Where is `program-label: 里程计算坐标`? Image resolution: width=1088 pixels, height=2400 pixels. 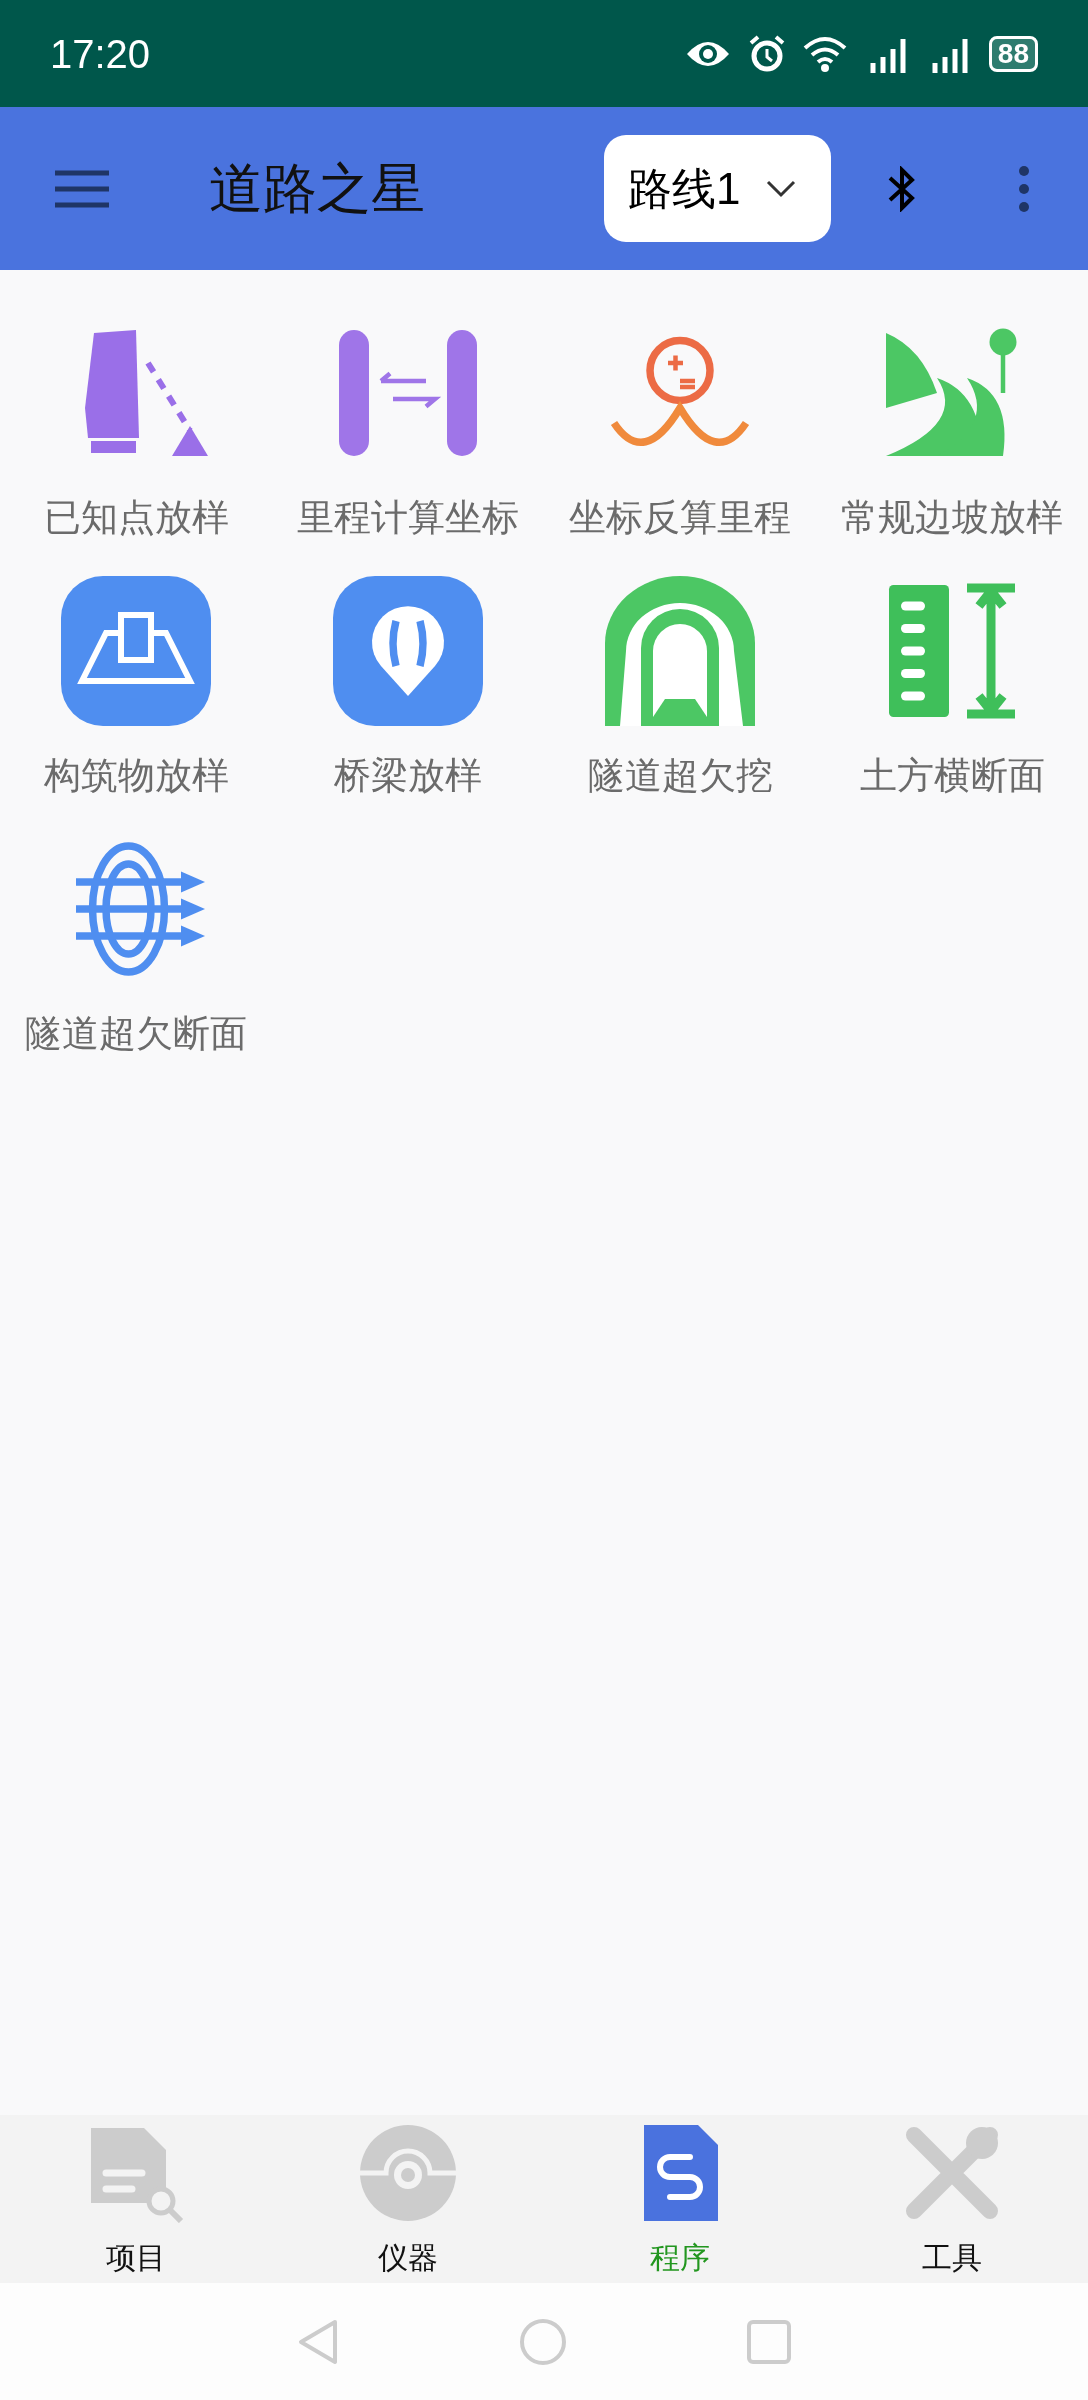 program-label: 里程计算坐标 is located at coordinates (408, 518).